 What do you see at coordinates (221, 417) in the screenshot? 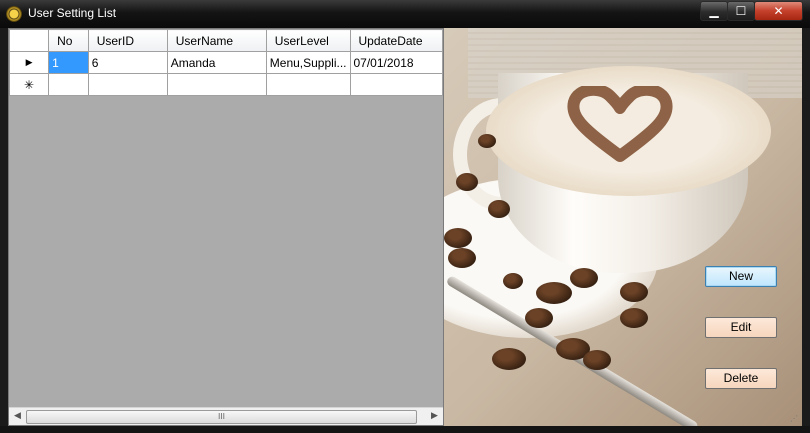
I see `scrollbar-thumb: III` at bounding box center [221, 417].